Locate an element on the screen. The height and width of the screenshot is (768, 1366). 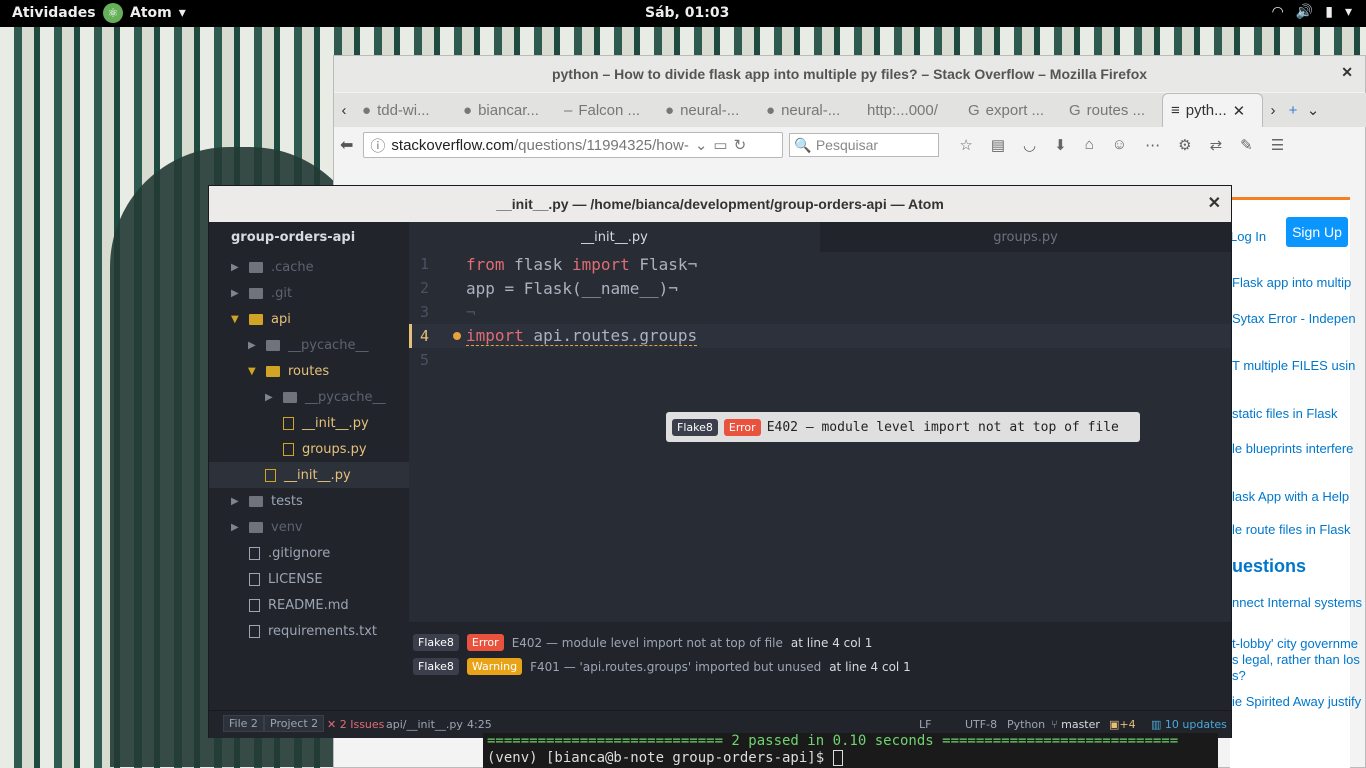
related-link: Flask app into multip is located at coordinates (1291, 282).